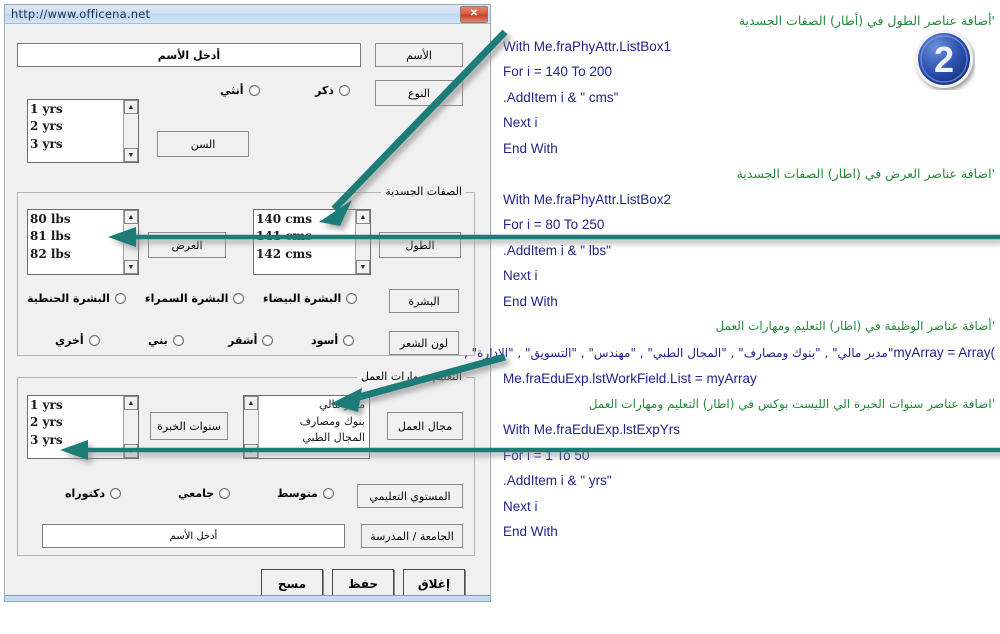 This screenshot has width=1000, height=634. What do you see at coordinates (189, 426) in the screenshot?
I see `expyears-label: سنوات الخبرة` at bounding box center [189, 426].